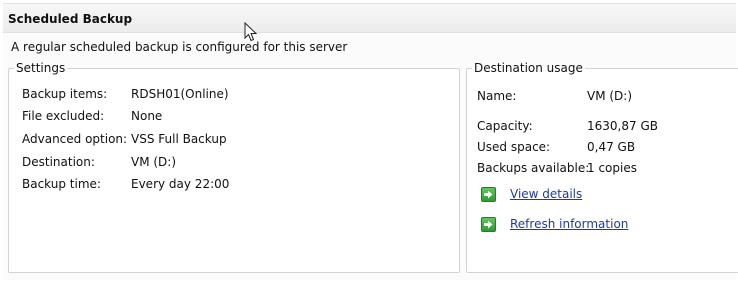 The height and width of the screenshot is (297, 738). What do you see at coordinates (70, 19) in the screenshot?
I see `panel-title: Scheduled Backup` at bounding box center [70, 19].